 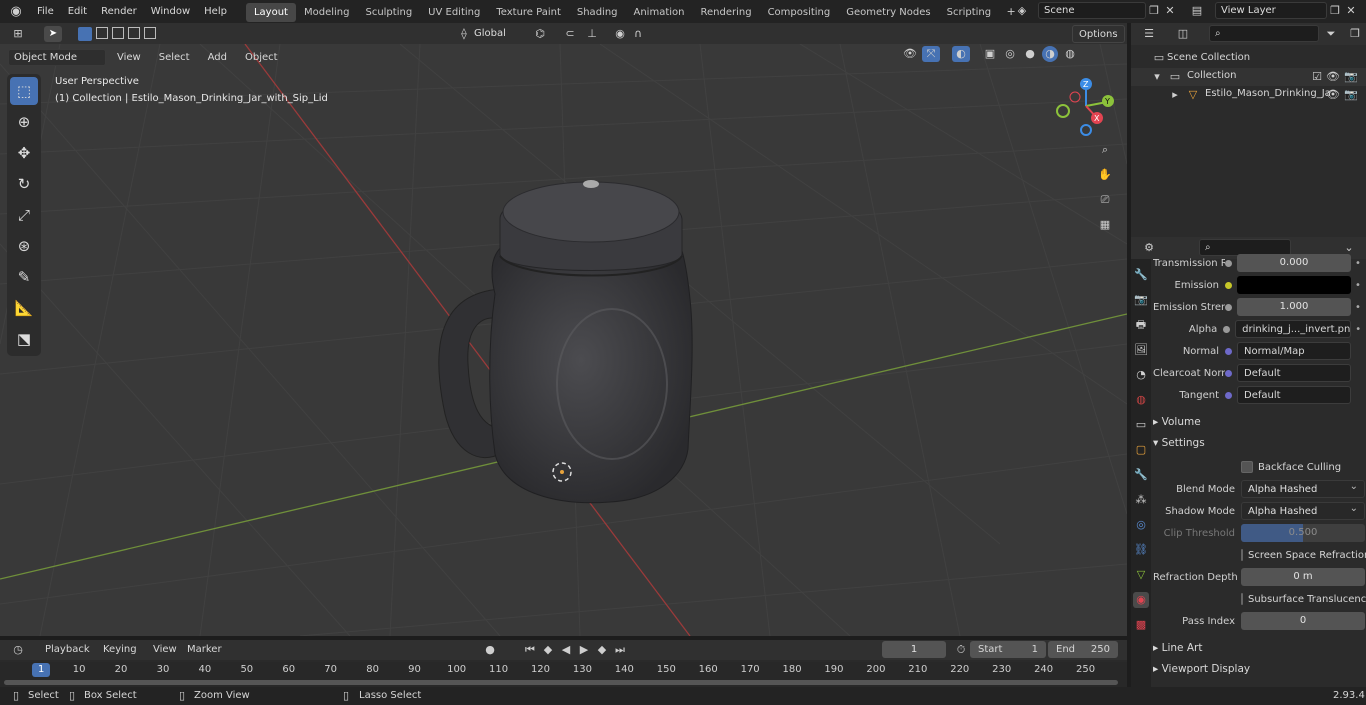 I want to click on view-layer-tab-icon: 🖼, so click(x=1141, y=350).